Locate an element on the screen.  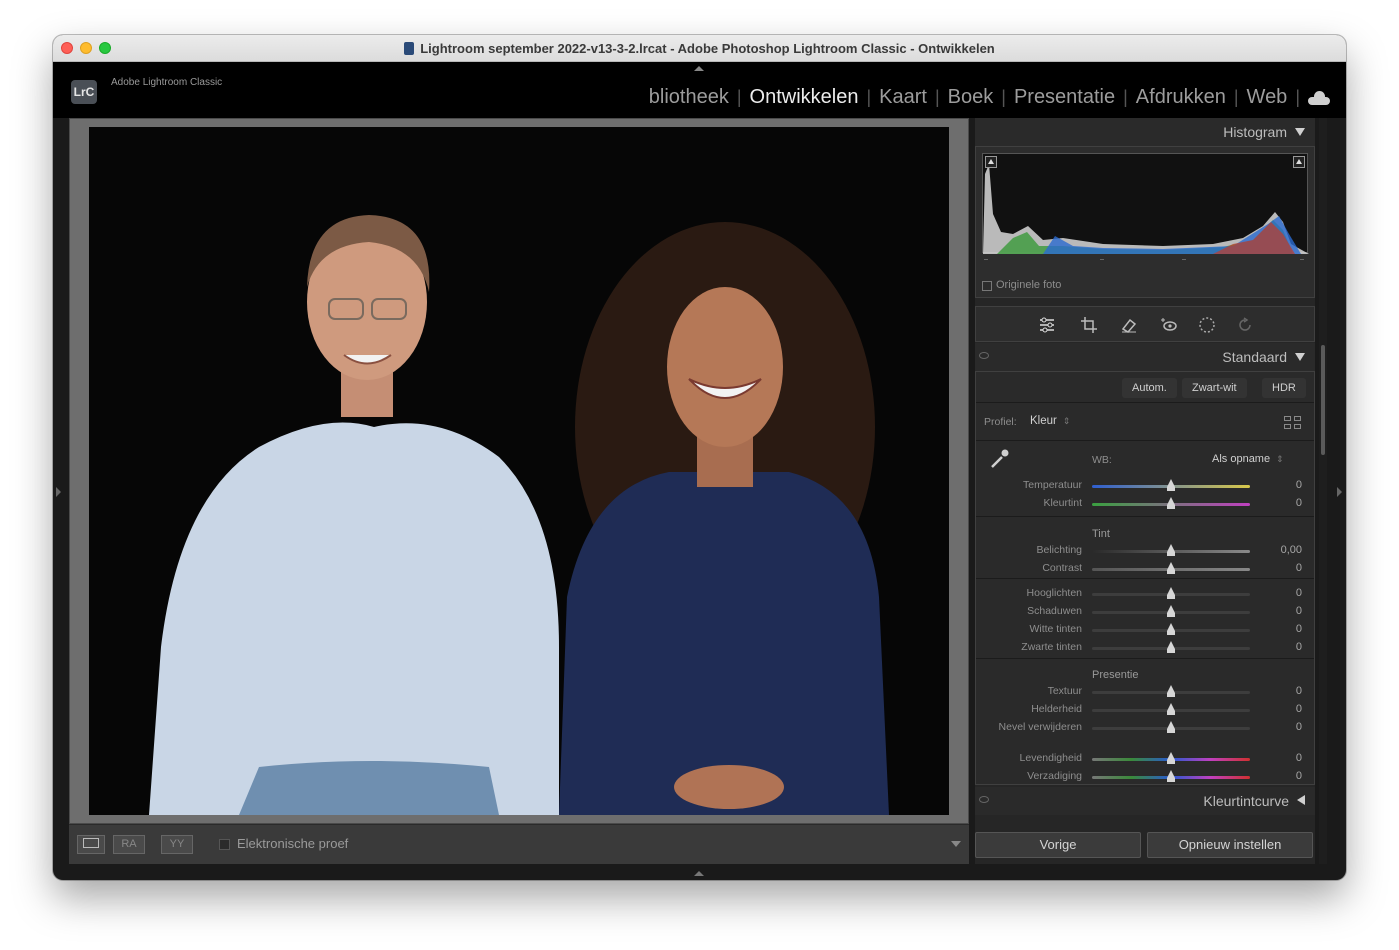
blacks-slider is located at coordinates (1171, 647).